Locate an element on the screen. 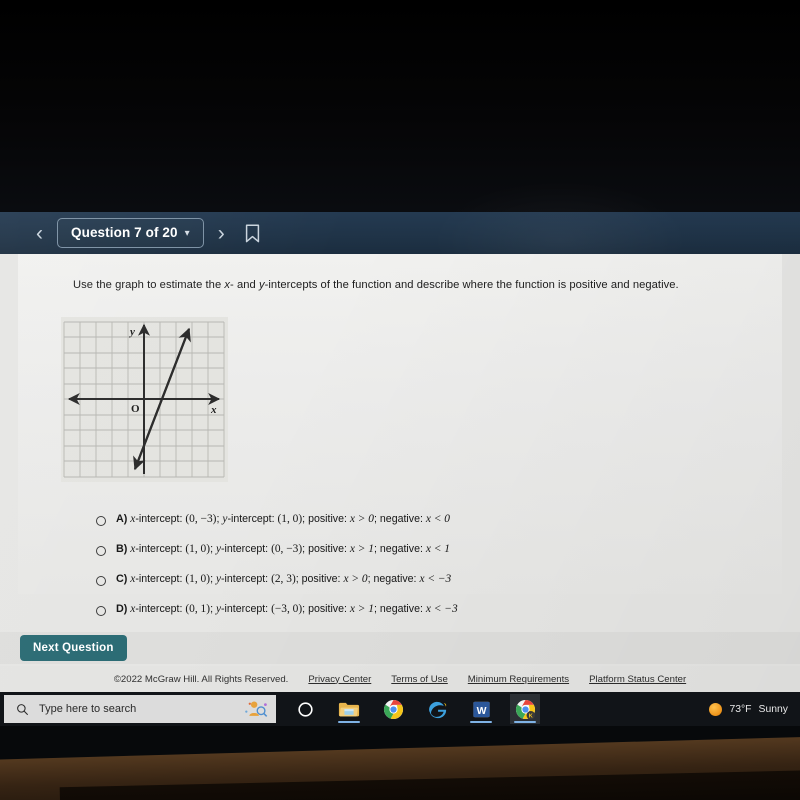 The width and height of the screenshot is (800, 800). choice-label-c: C) is located at coordinates (122, 579).